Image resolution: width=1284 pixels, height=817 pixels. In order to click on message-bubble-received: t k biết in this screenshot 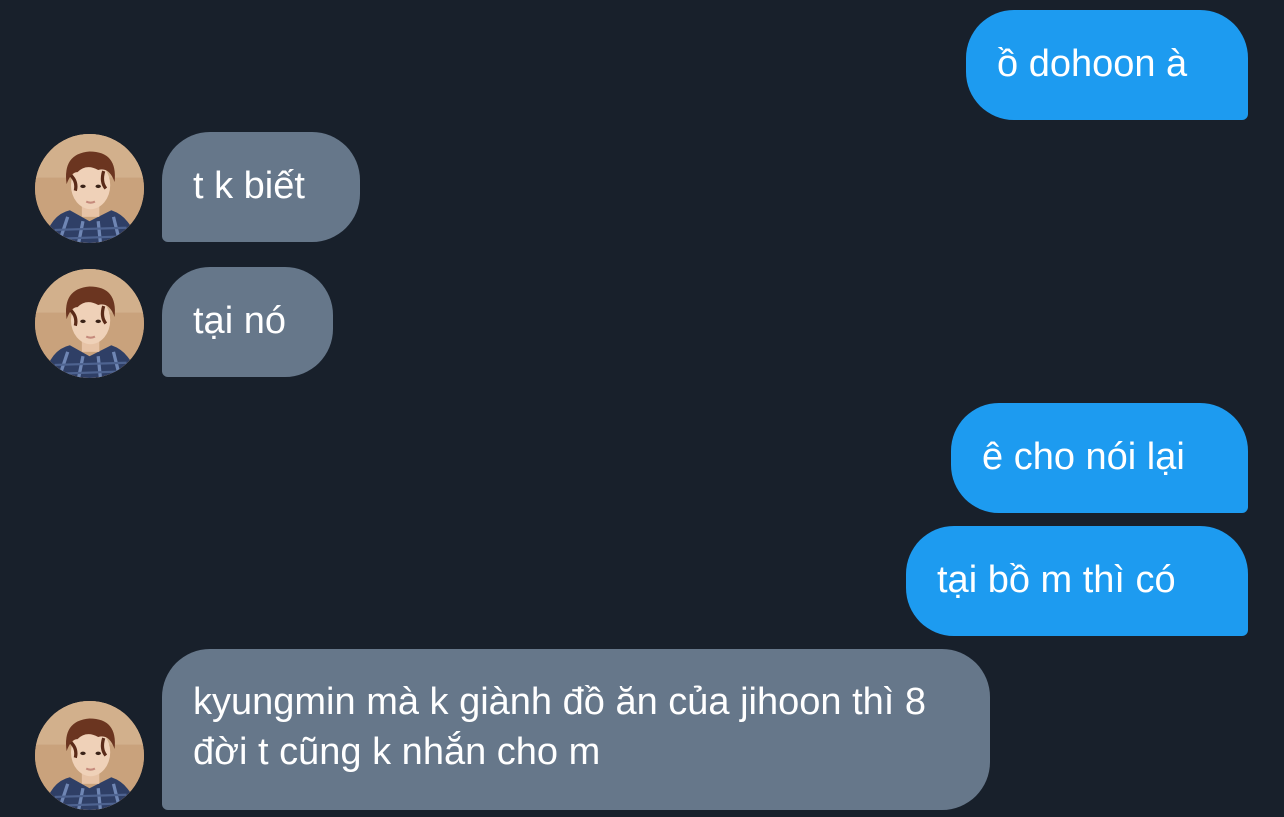, I will do `click(261, 187)`.